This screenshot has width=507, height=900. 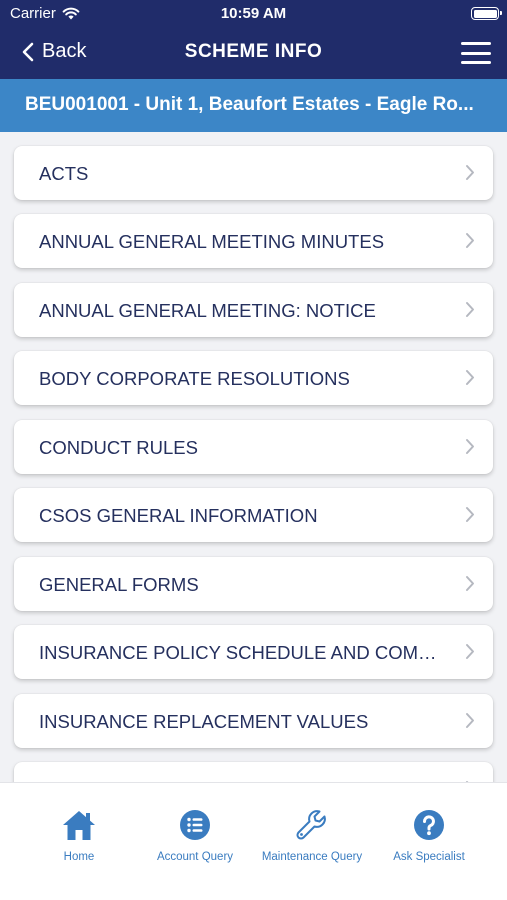 What do you see at coordinates (64, 173) in the screenshot?
I see `list-item-label: ACTS` at bounding box center [64, 173].